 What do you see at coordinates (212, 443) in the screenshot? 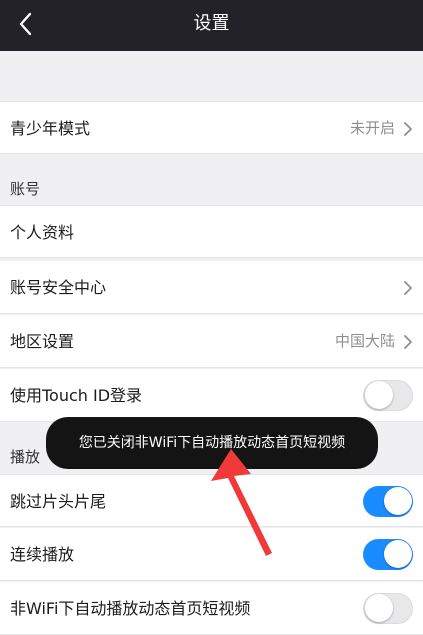
I see `toast-message: 您已关闭非WiFi下自动播放动态首页短视频` at bounding box center [212, 443].